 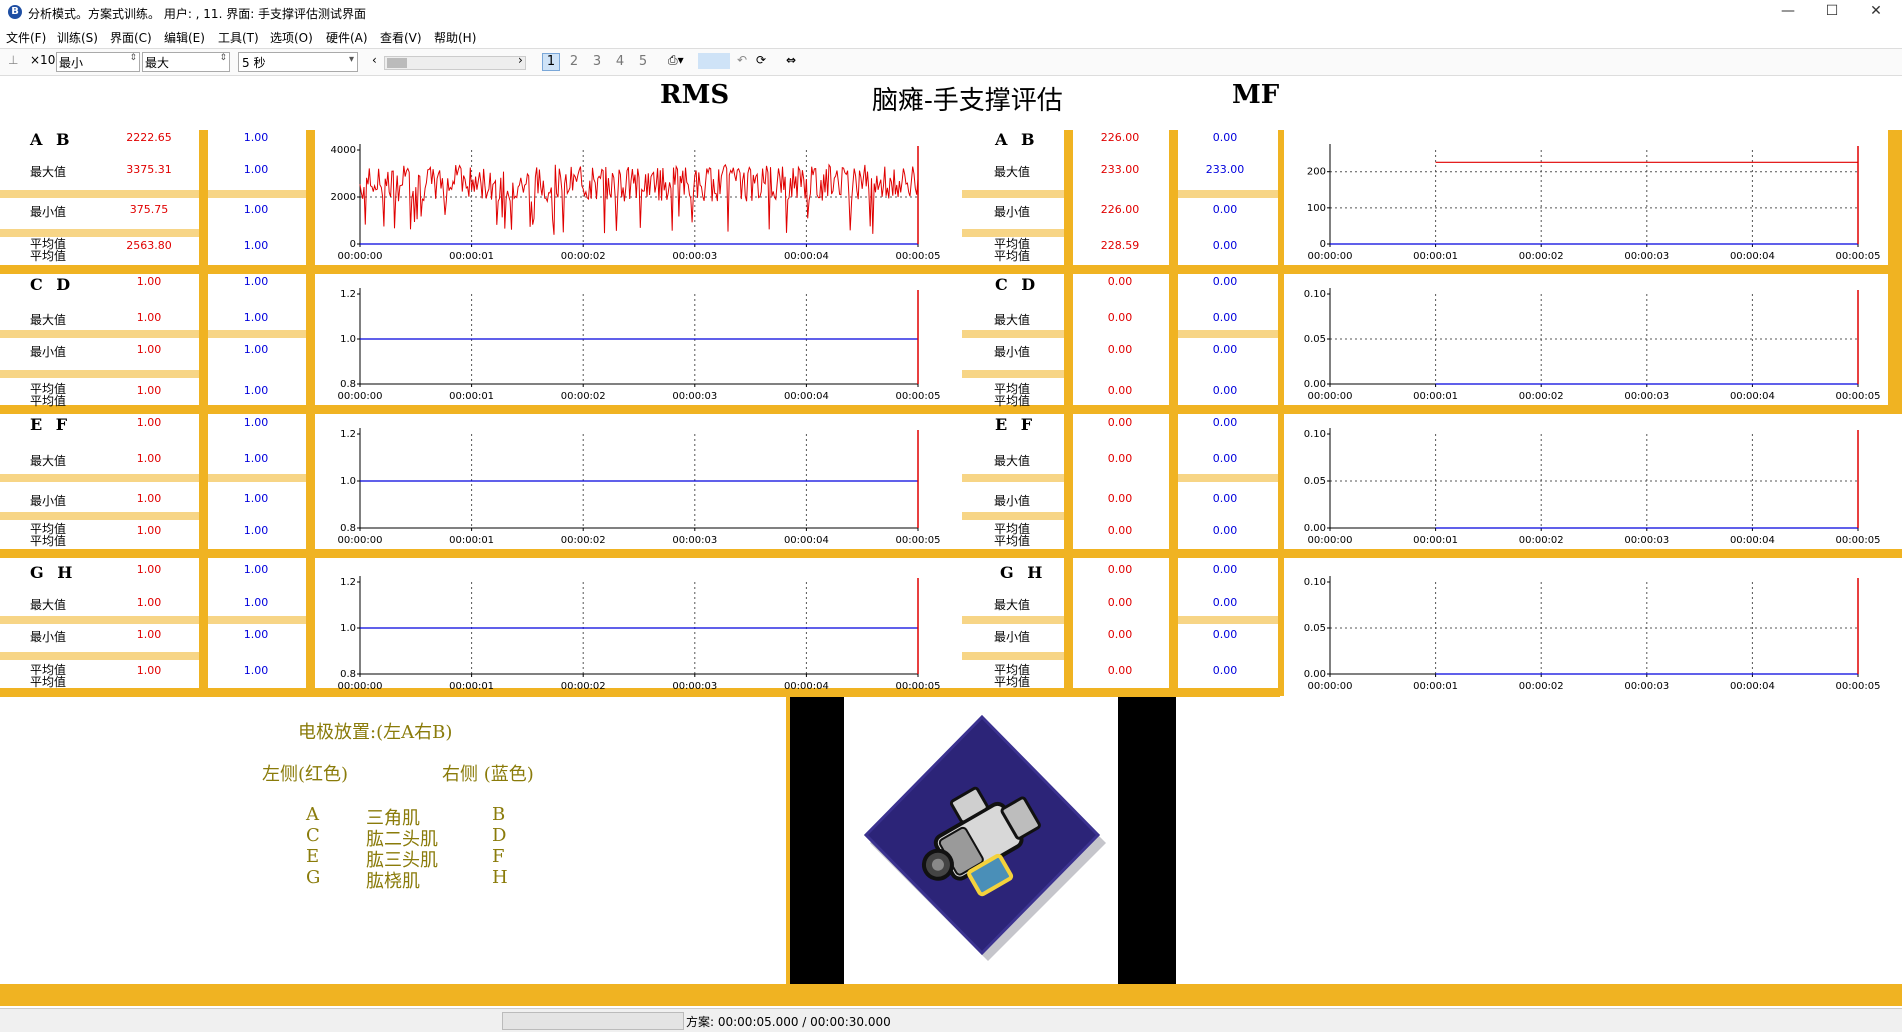 What do you see at coordinates (1017, 139) in the screenshot?
I see `channel-label-ab: A B` at bounding box center [1017, 139].